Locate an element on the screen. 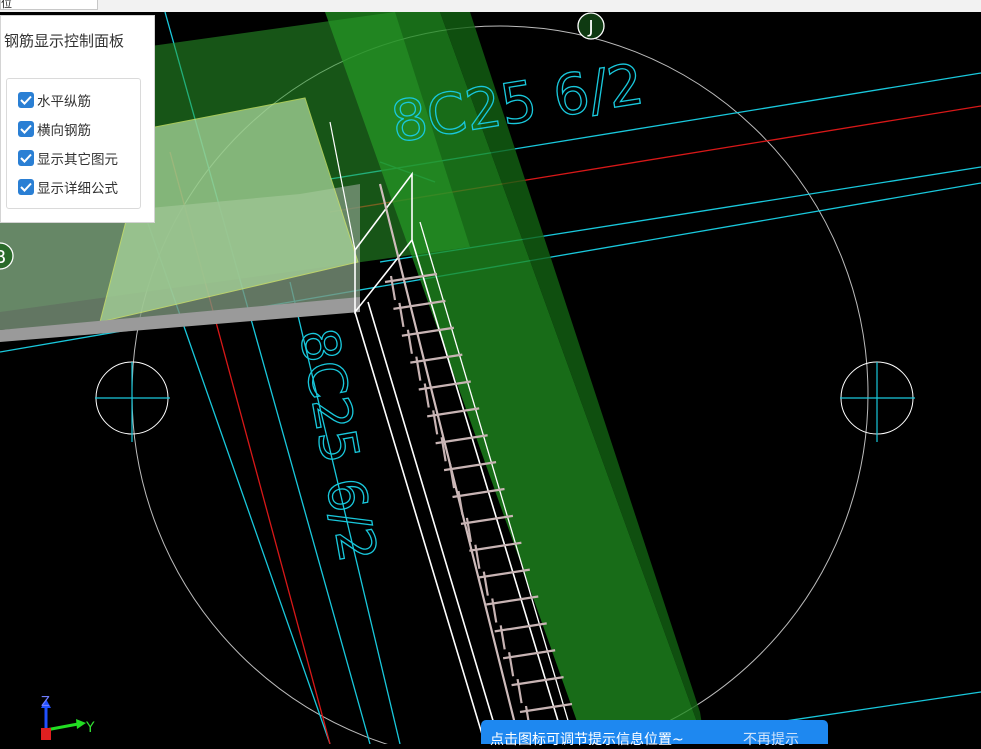 This screenshot has height=749, width=981. dont-show-again-button: 不再提示 is located at coordinates (771, 739).